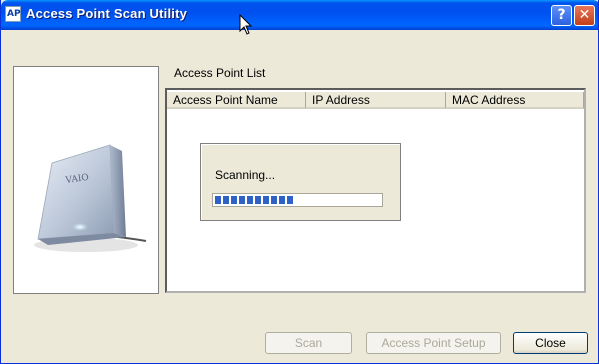  Describe the element at coordinates (220, 73) in the screenshot. I see `access-point-list-label: Access Point List` at that location.